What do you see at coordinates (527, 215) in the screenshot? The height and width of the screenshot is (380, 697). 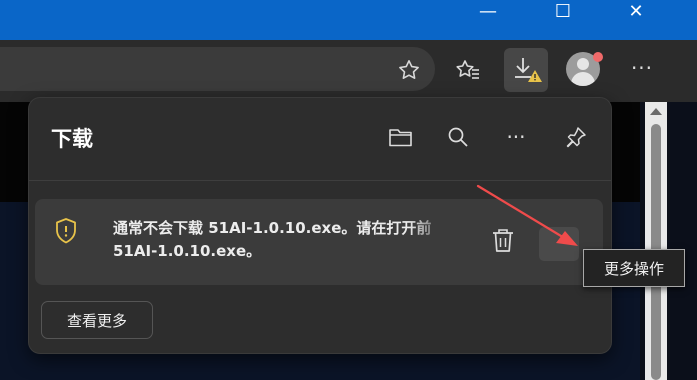 I see `annotation-arrow` at bounding box center [527, 215].